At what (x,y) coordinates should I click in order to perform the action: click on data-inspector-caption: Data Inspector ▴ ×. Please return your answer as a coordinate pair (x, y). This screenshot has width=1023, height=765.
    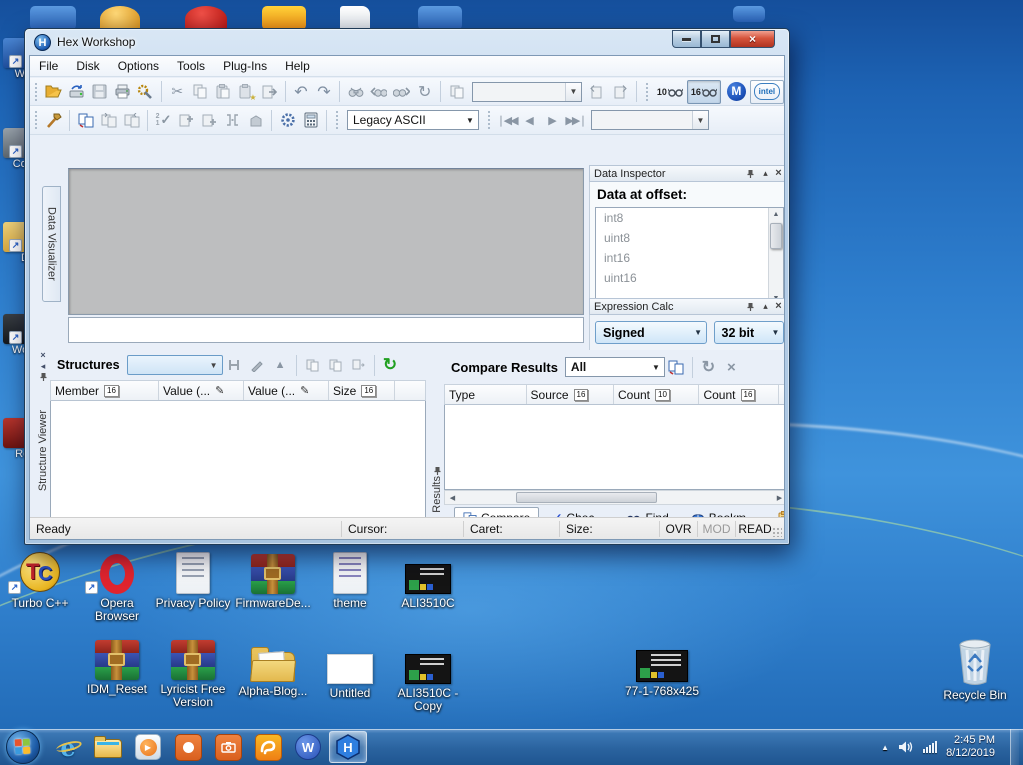
    Looking at the image, I should click on (686, 173).